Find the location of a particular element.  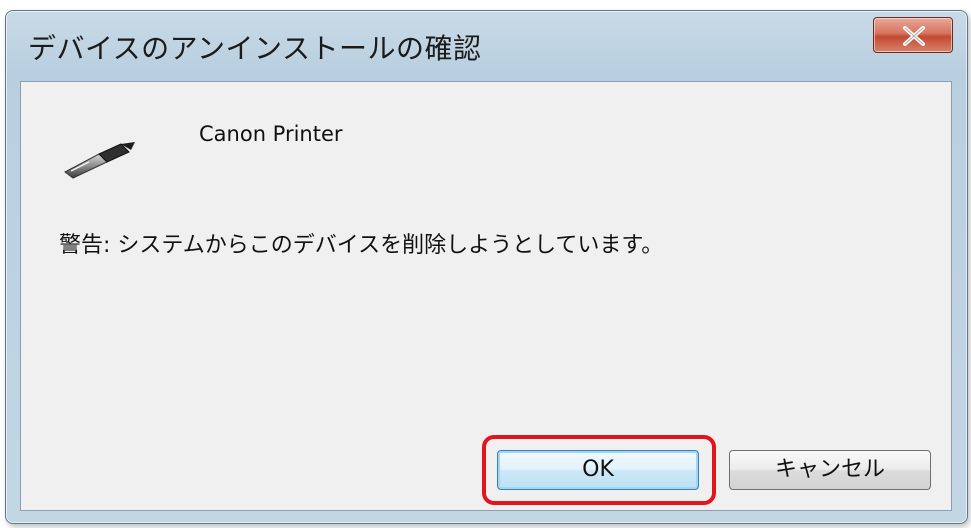

ok-button: OK is located at coordinates (598, 470).